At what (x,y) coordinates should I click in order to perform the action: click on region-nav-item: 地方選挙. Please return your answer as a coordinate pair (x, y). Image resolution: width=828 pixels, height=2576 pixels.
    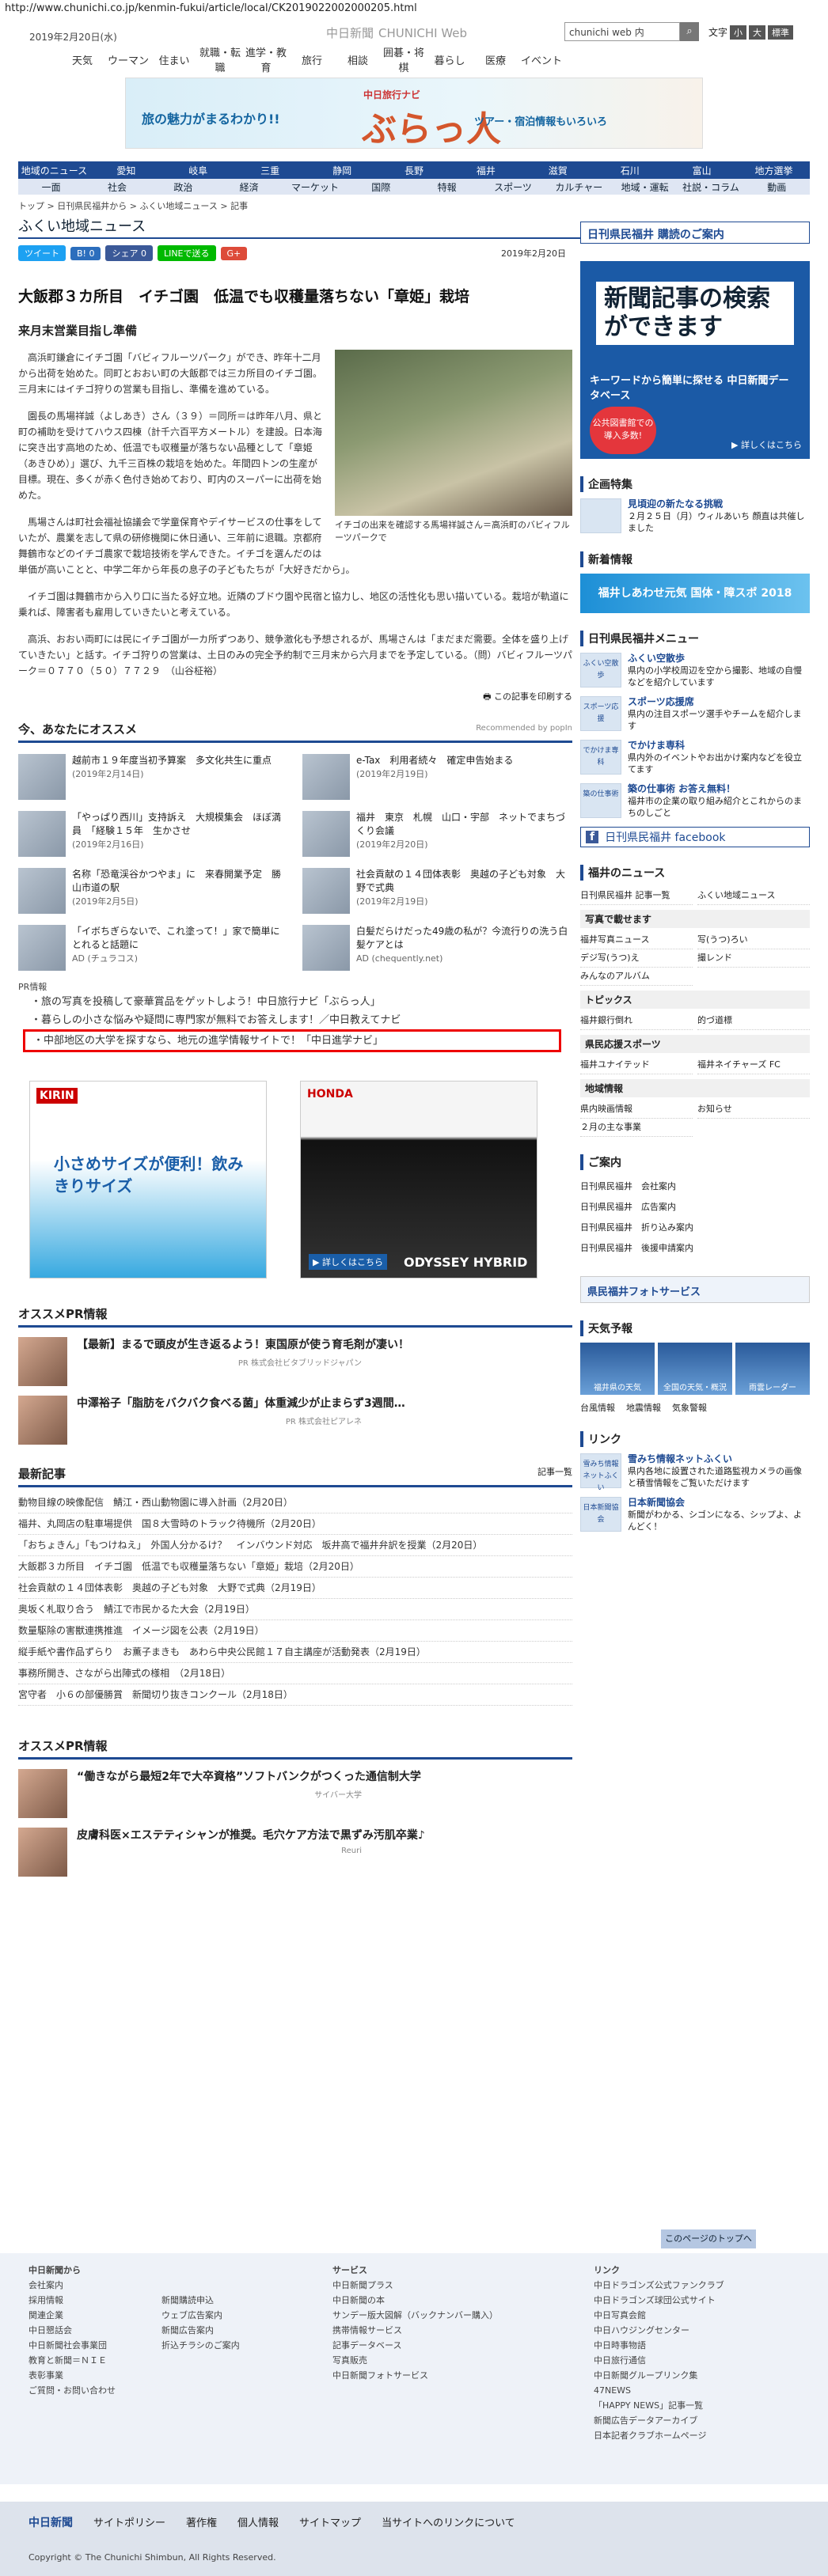
    Looking at the image, I should click on (774, 170).